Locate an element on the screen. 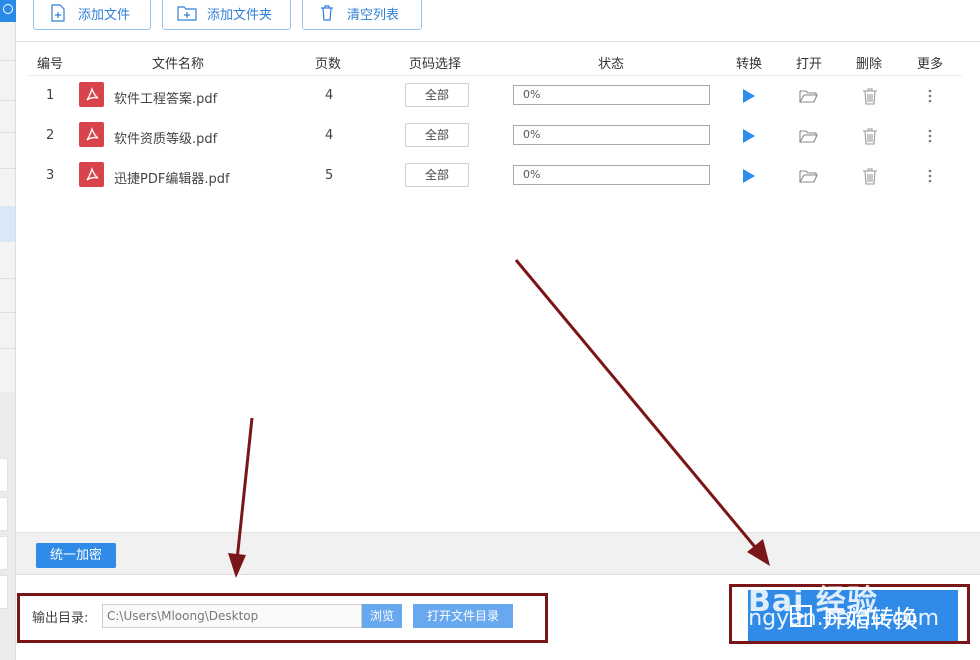  sidebar-top-item is located at coordinates (8, 11).